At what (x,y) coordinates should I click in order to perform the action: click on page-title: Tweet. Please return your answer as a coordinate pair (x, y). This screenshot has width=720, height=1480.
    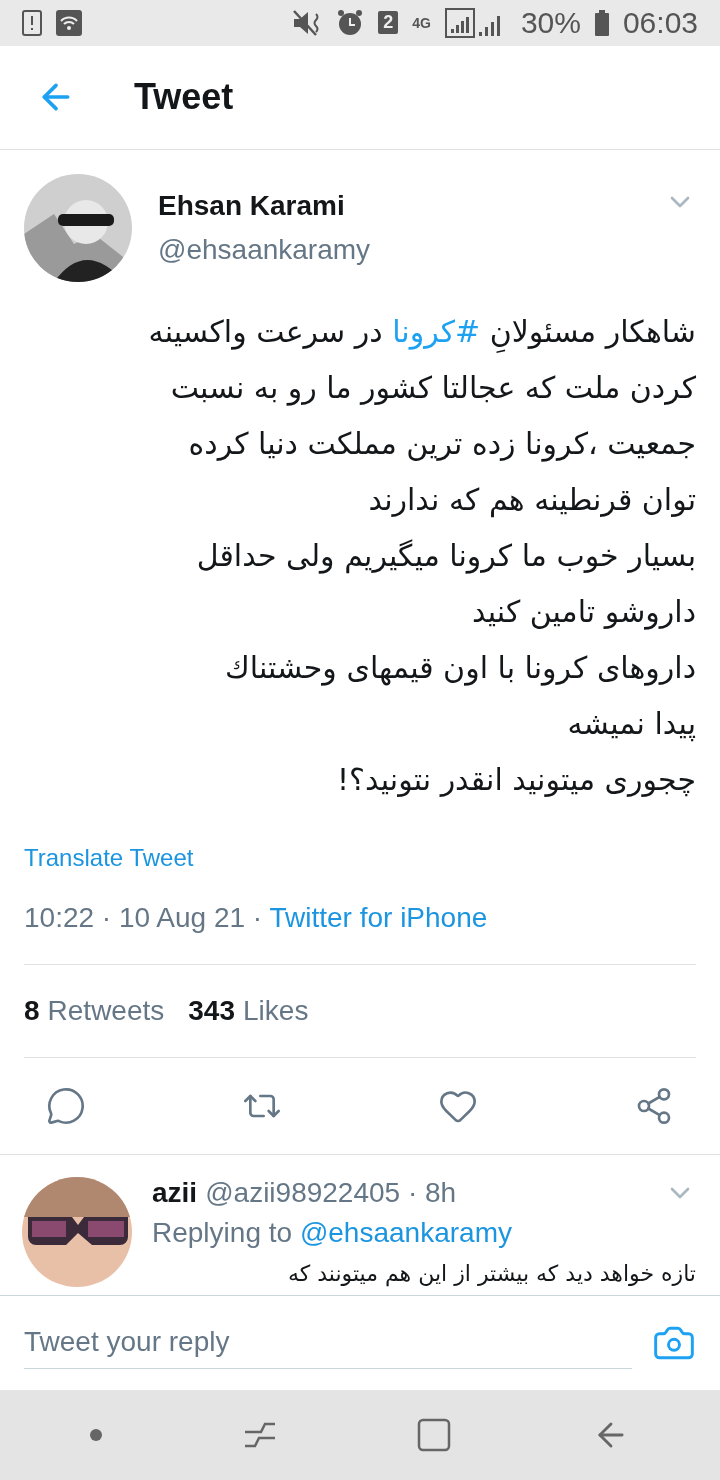
    Looking at the image, I should click on (184, 97).